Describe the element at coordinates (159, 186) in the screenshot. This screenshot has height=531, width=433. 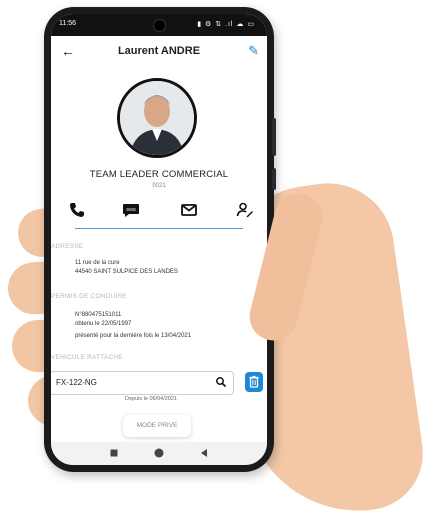
I see `employee-code: 0021` at that location.